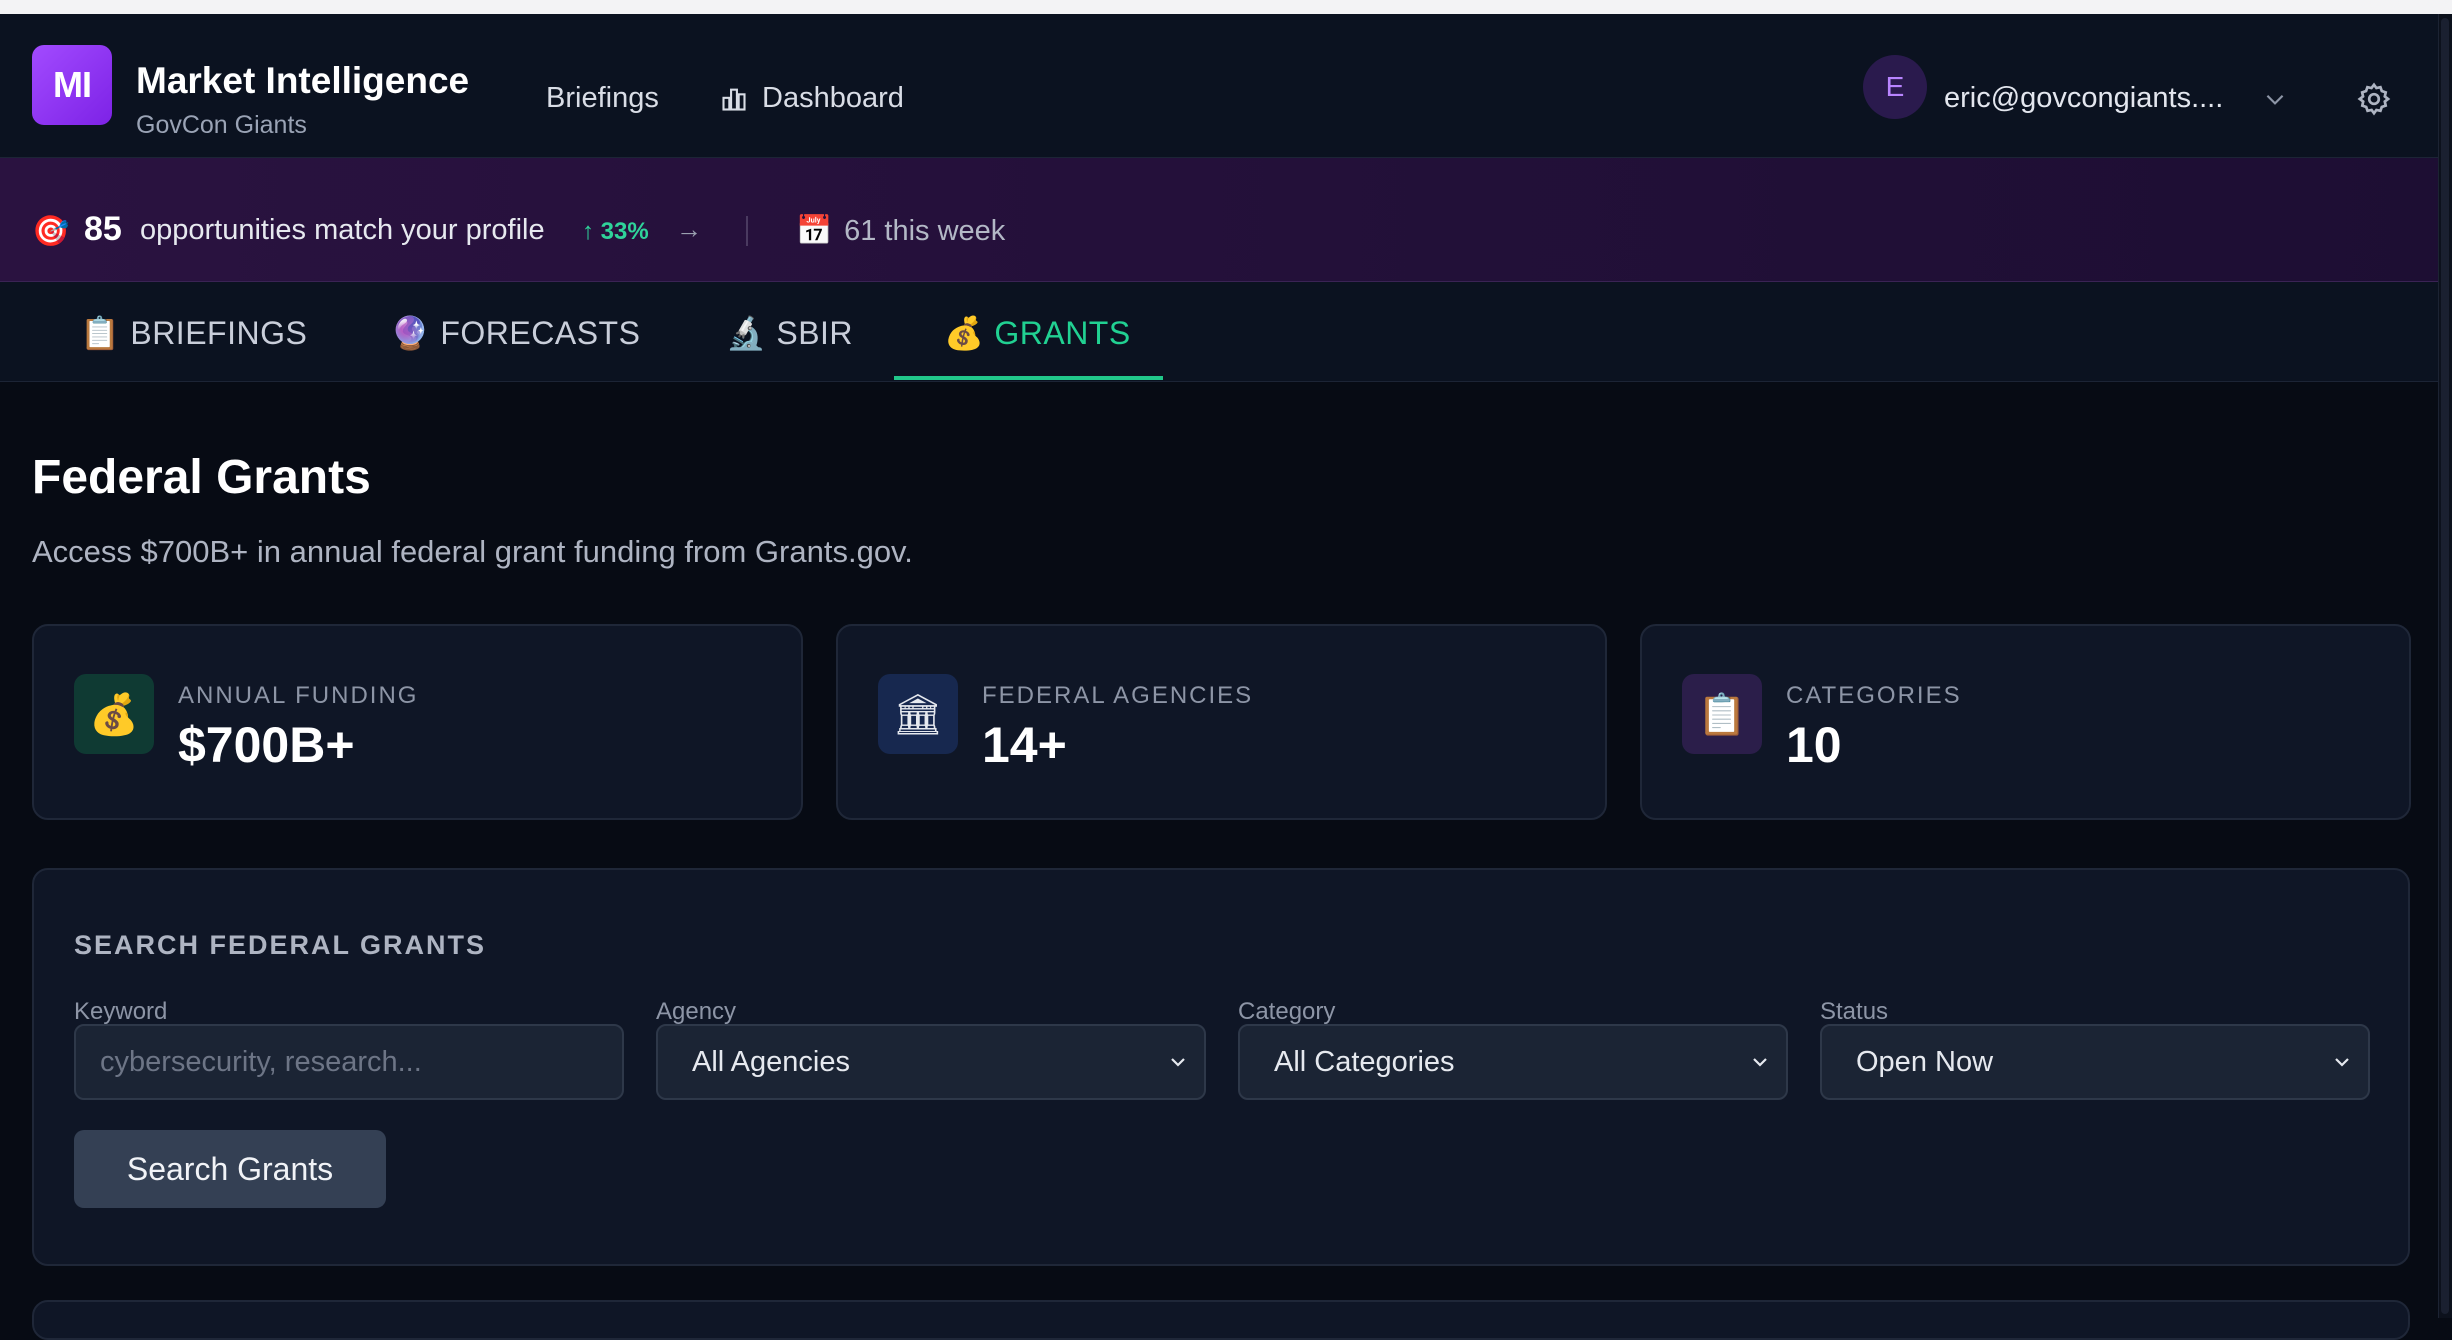 The image size is (2452, 1340). What do you see at coordinates (103, 229) in the screenshot?
I see `match-count: 85` at bounding box center [103, 229].